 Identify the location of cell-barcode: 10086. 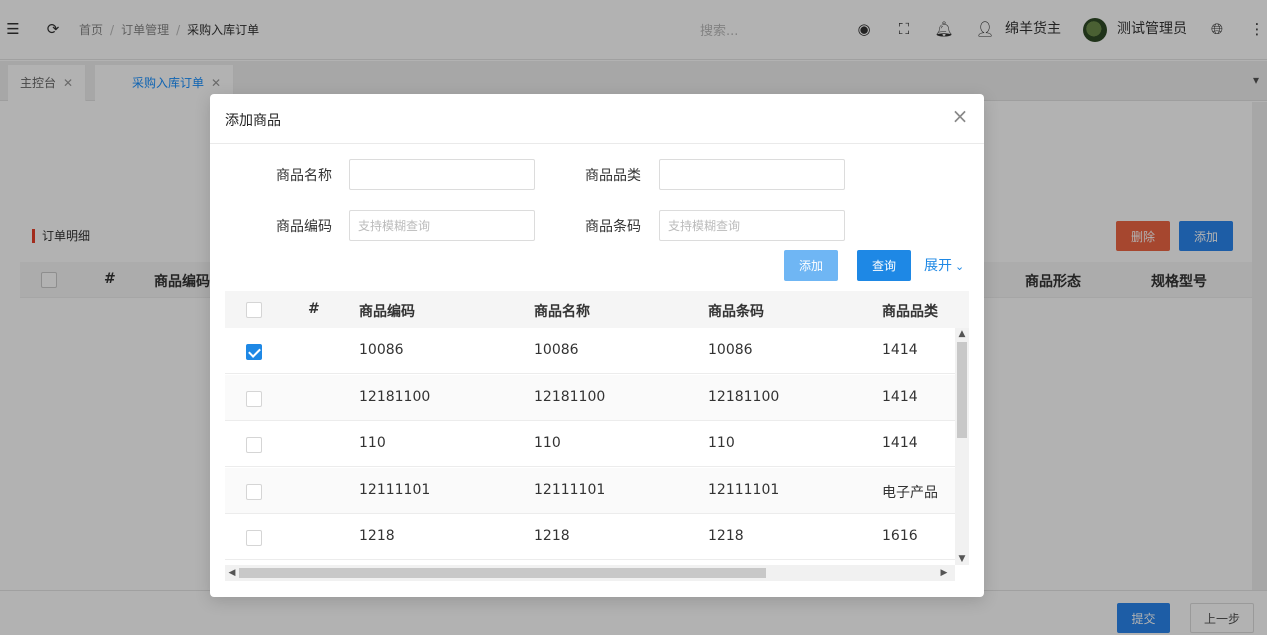
(730, 350).